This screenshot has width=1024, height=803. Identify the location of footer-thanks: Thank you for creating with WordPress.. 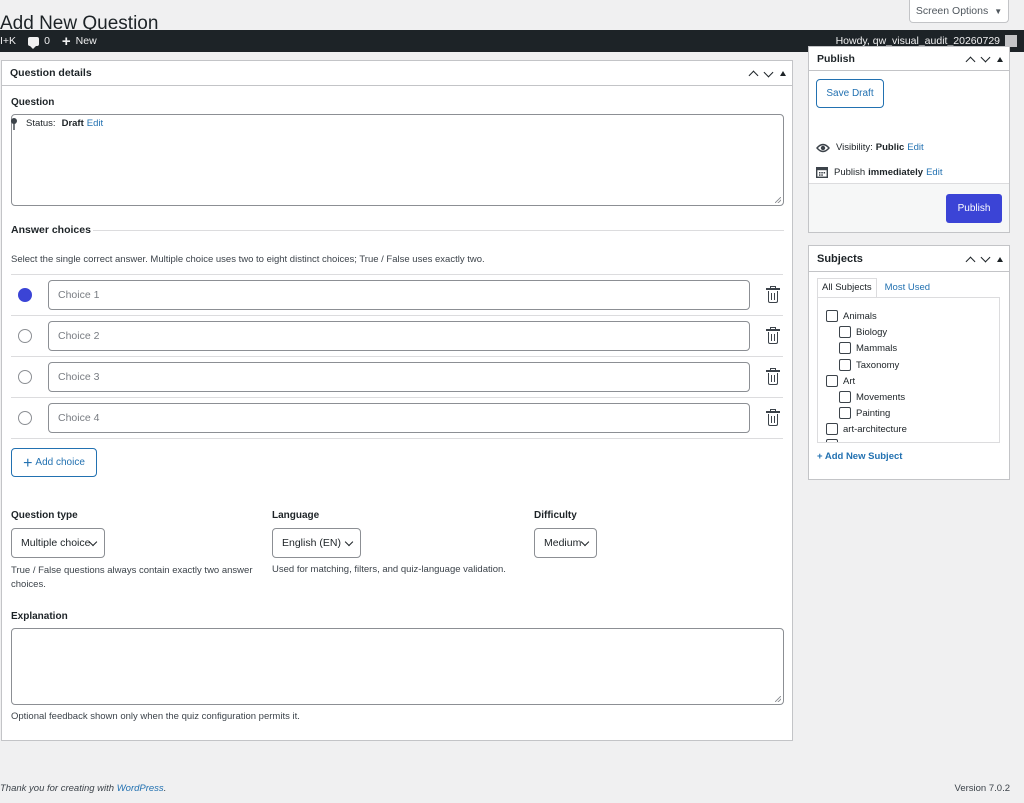
(83, 788).